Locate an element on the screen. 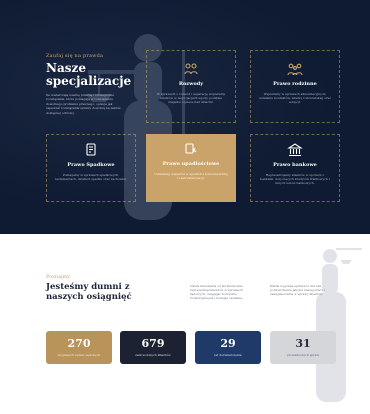  card-bankruptcy-title: Prawo upadłościowe is located at coordinates (191, 164).